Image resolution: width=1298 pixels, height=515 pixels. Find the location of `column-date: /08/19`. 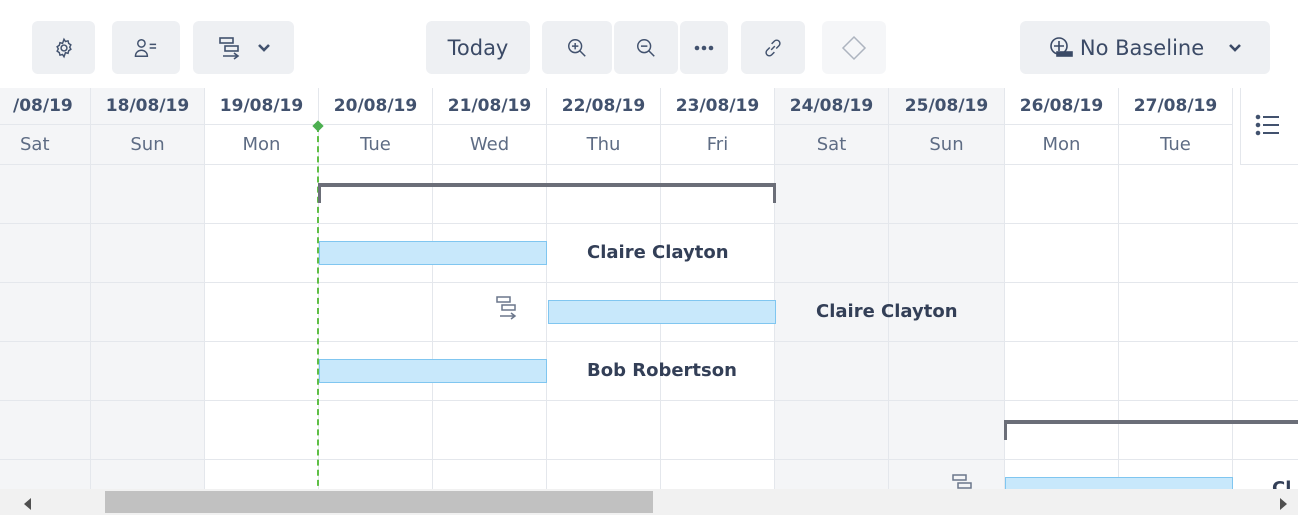

column-date: /08/19 is located at coordinates (45, 106).